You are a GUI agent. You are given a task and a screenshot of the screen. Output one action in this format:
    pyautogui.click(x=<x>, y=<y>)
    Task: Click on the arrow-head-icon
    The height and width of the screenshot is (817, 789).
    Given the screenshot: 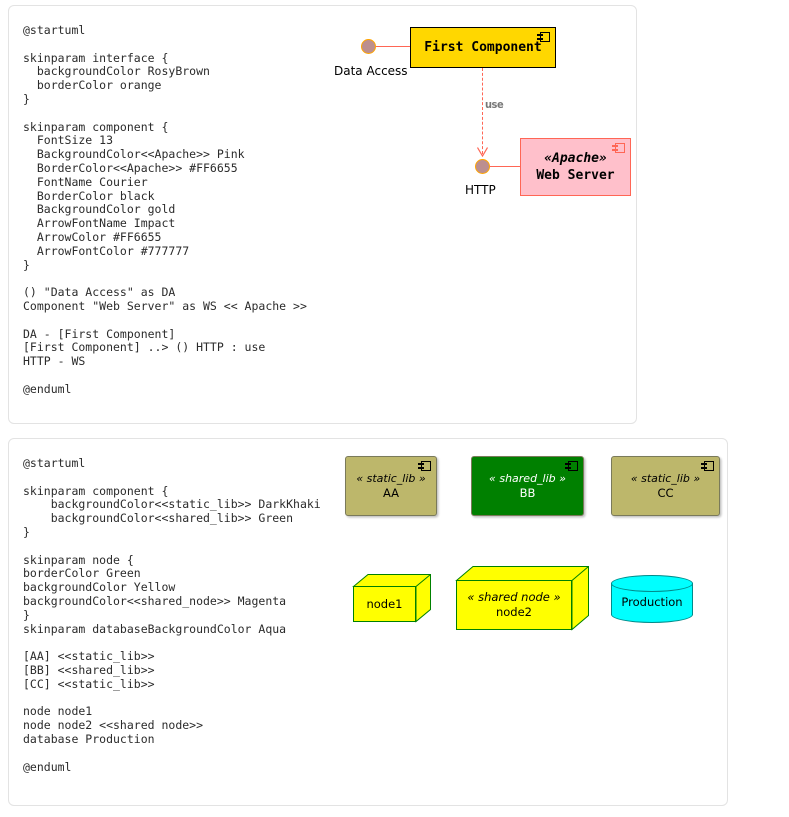 What is the action you would take?
    pyautogui.click(x=482, y=152)
    